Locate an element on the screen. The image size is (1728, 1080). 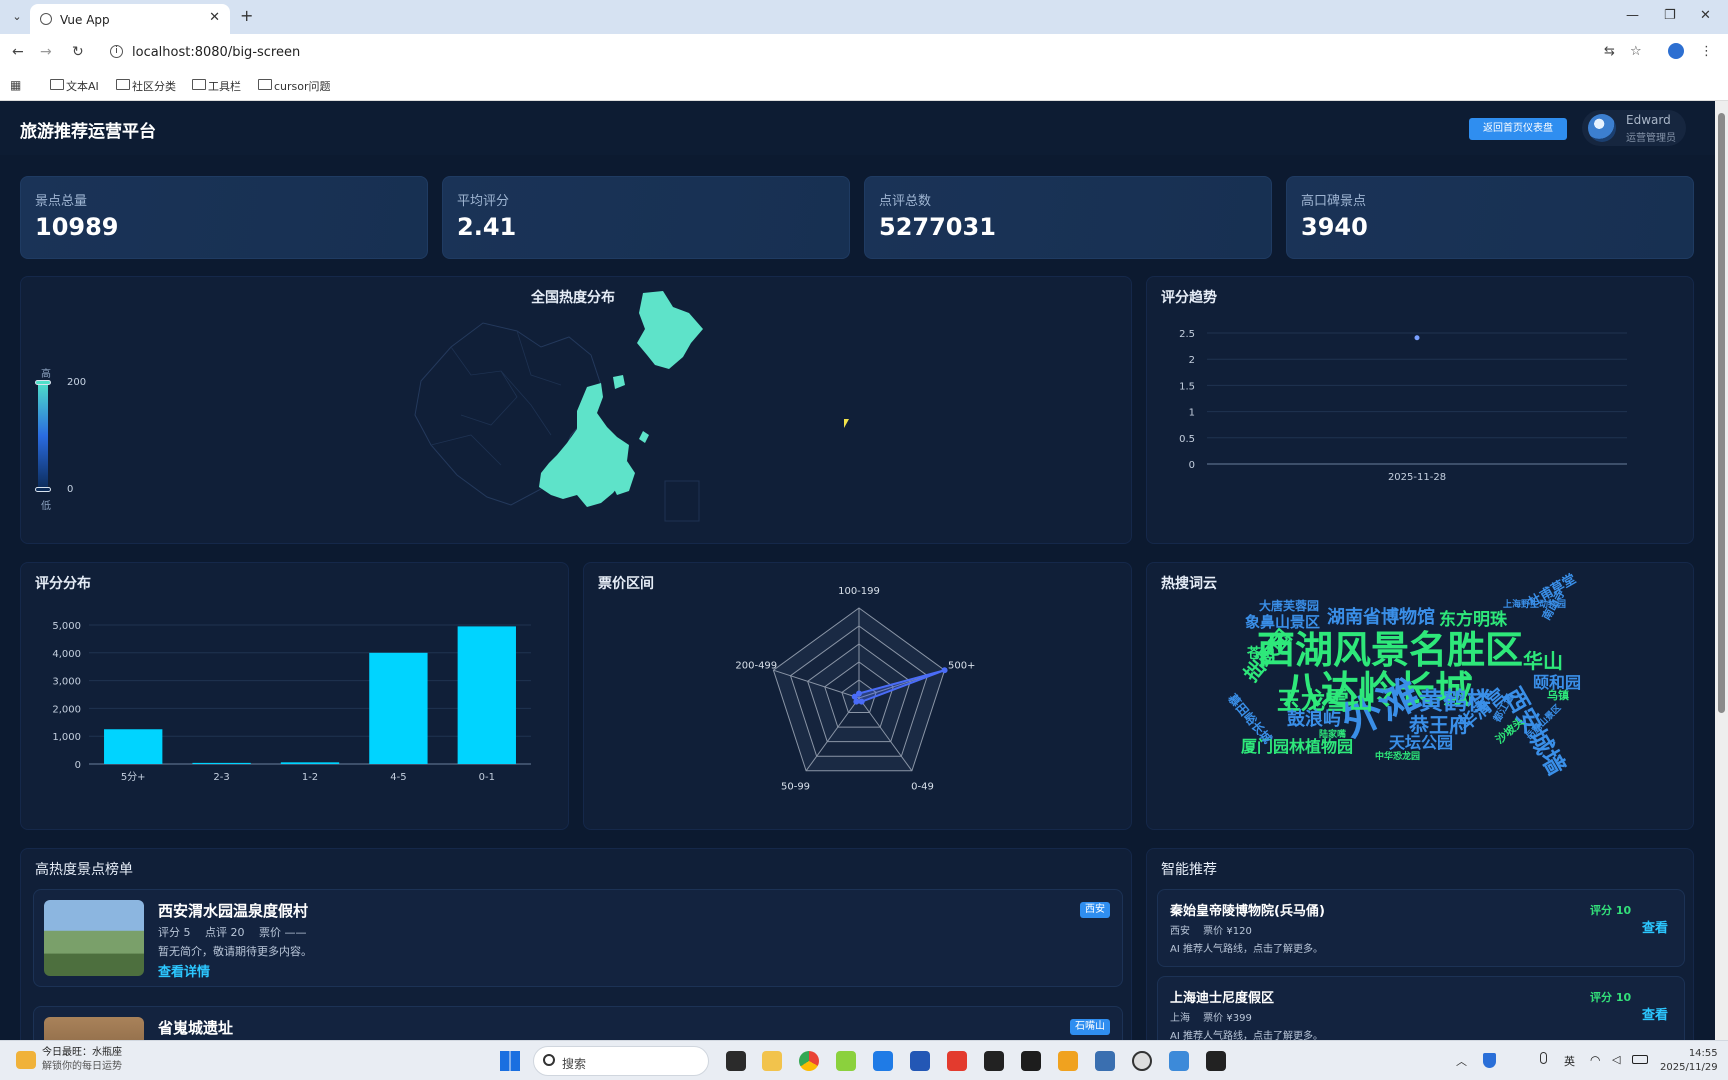
mic-icon is located at coordinates (1543, 1058).